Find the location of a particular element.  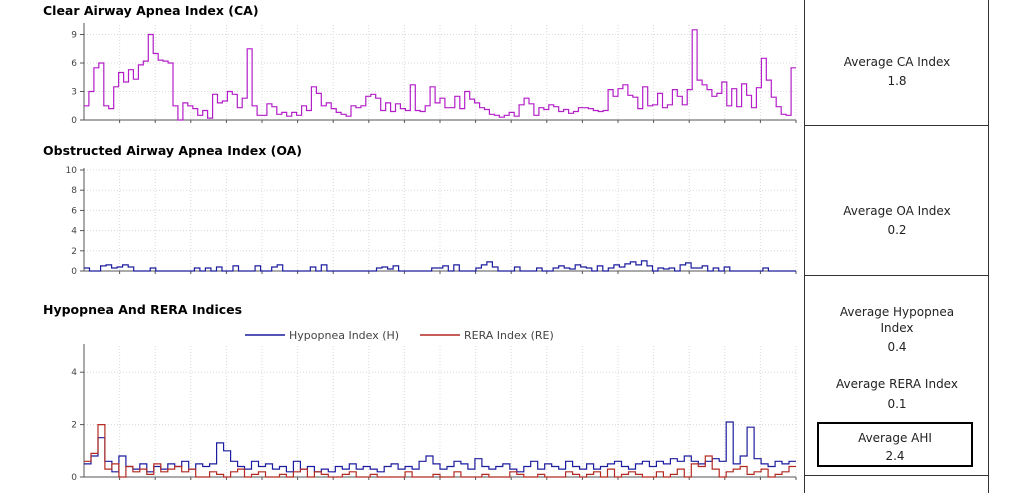

avg-ca-stat: Average CA Index 1.8 is located at coordinates (897, 72).